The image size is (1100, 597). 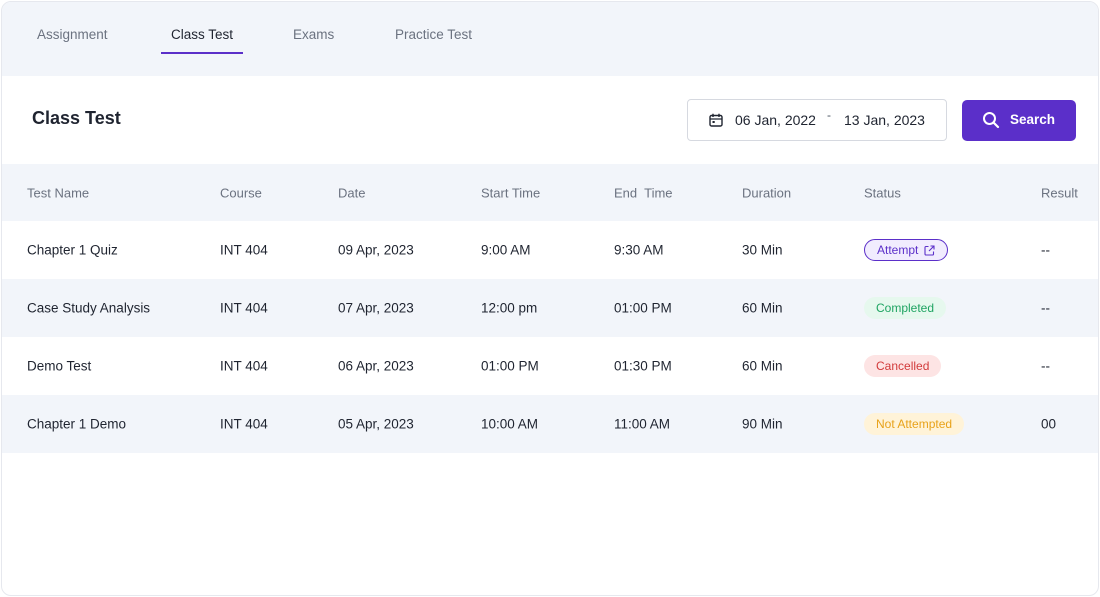 What do you see at coordinates (1049, 424) in the screenshot?
I see `result: 00` at bounding box center [1049, 424].